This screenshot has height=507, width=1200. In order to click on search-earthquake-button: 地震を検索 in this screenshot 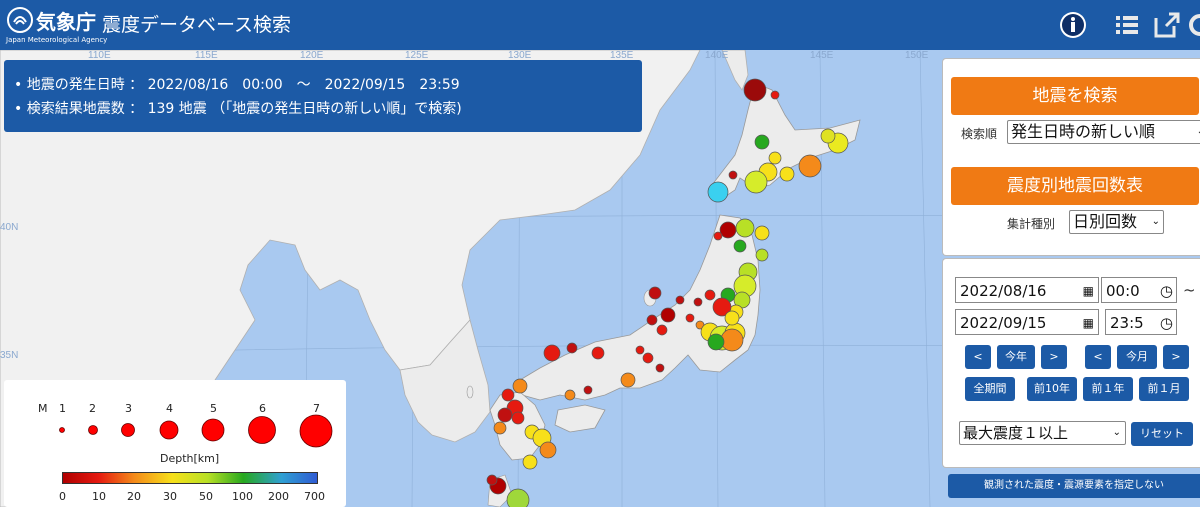, I will do `click(1075, 96)`.